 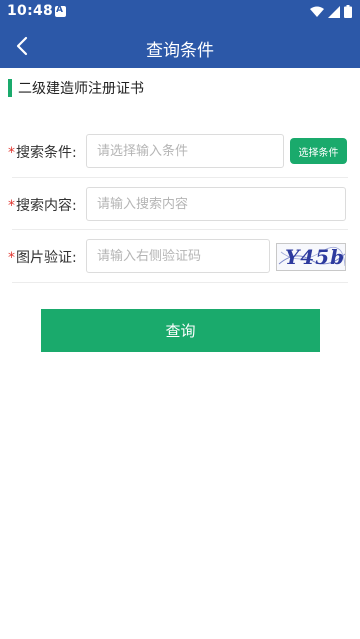 What do you see at coordinates (180, 12) in the screenshot?
I see `status-bar: 10:48 A` at bounding box center [180, 12].